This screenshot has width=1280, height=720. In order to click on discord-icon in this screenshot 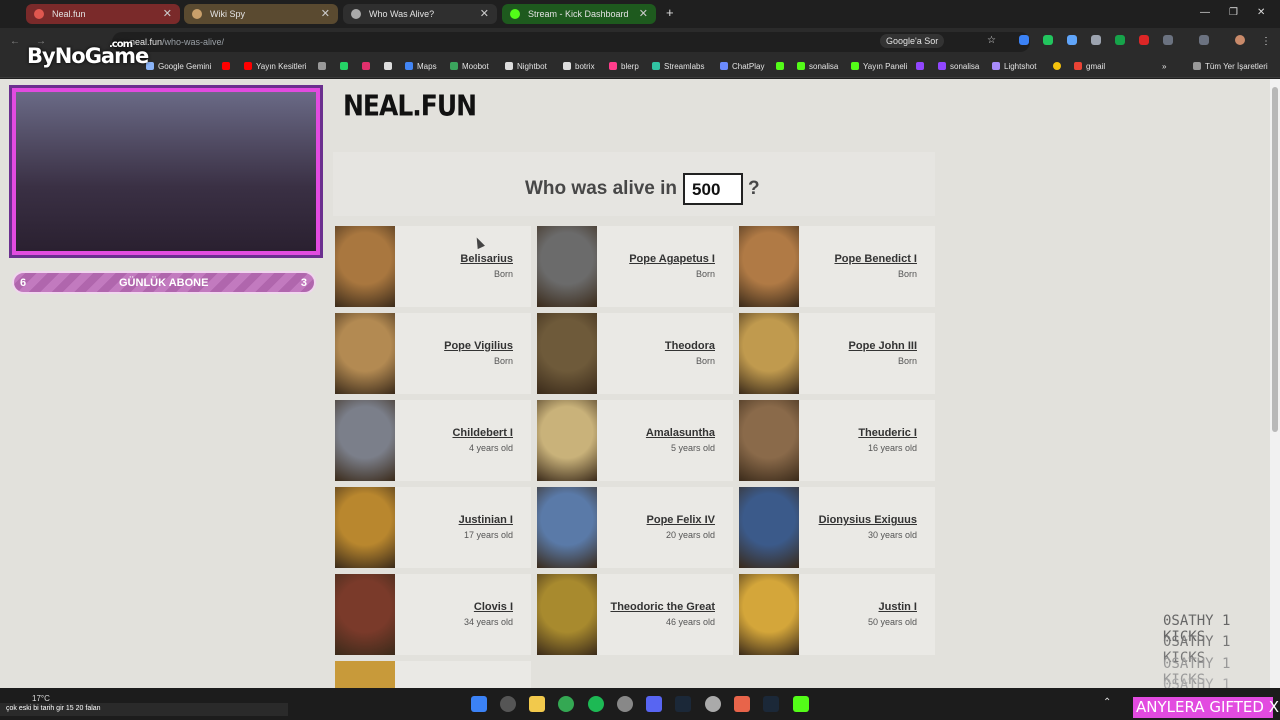, I will do `click(654, 704)`.